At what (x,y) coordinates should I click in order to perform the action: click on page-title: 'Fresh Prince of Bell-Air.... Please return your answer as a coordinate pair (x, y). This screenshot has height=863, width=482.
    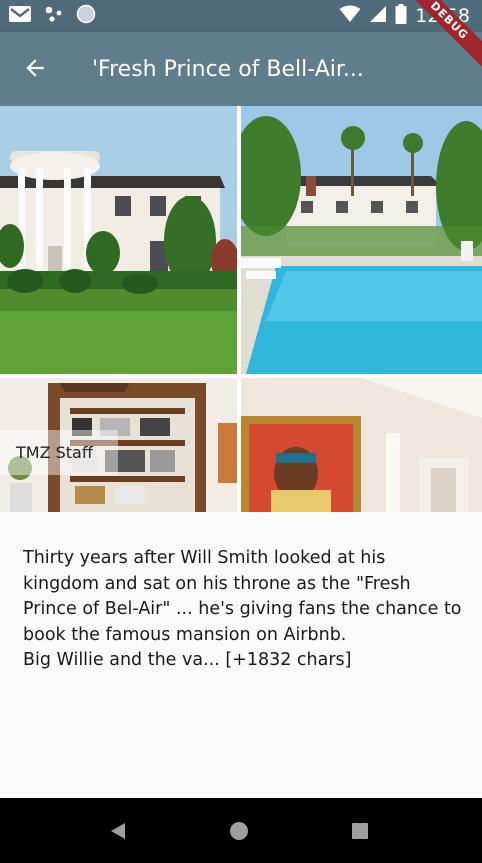
    Looking at the image, I should click on (228, 69).